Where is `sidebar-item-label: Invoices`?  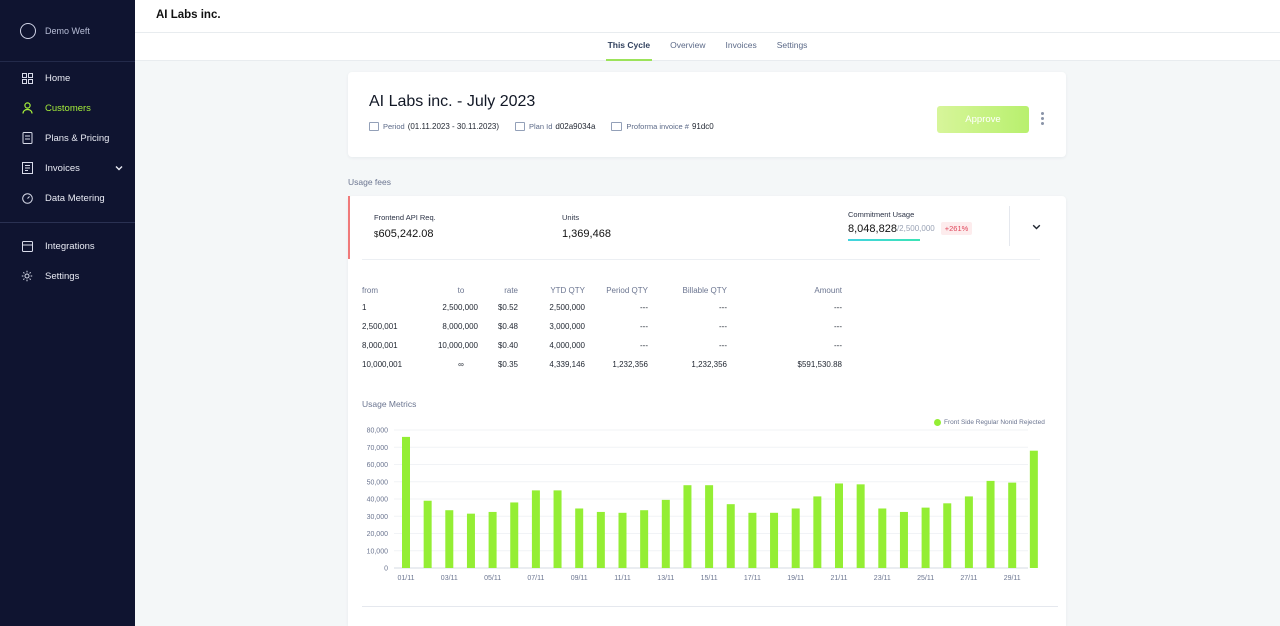 sidebar-item-label: Invoices is located at coordinates (62, 168).